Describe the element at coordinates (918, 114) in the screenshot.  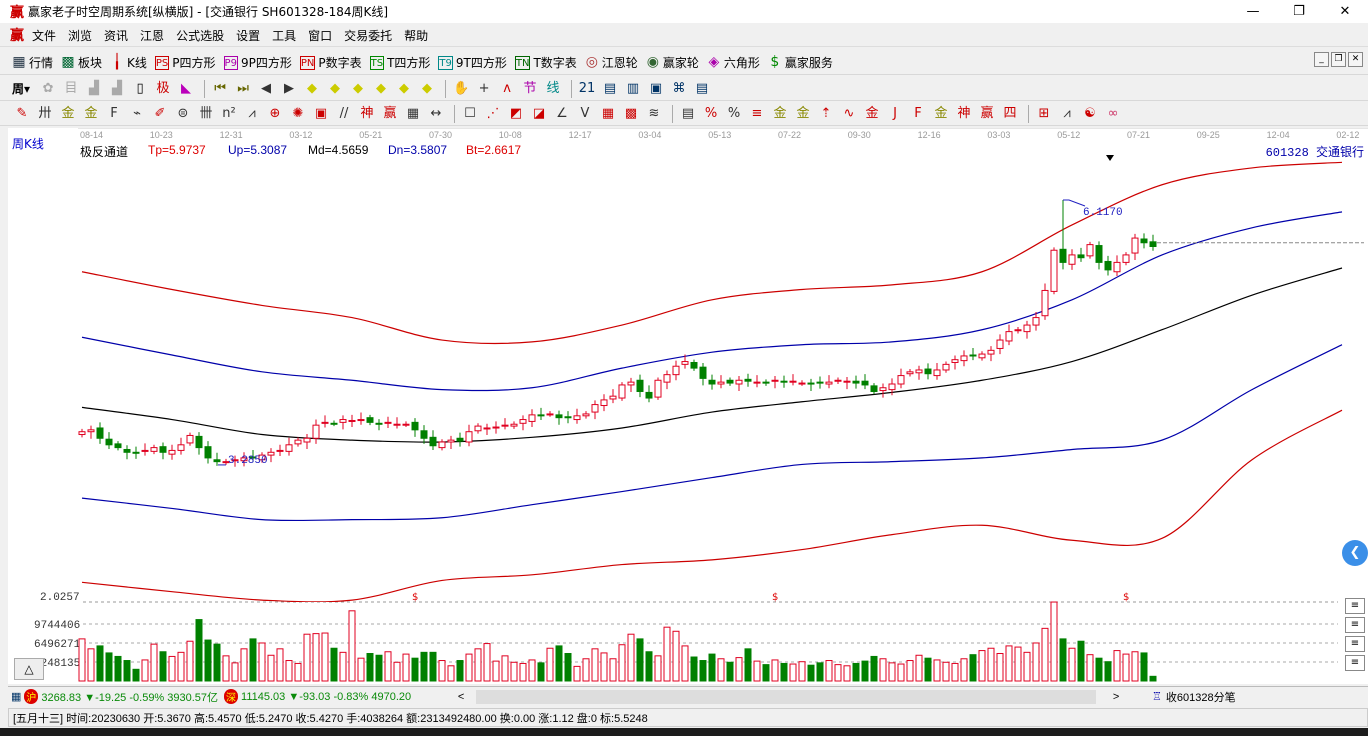
I see `f-angle-icon: F` at that location.